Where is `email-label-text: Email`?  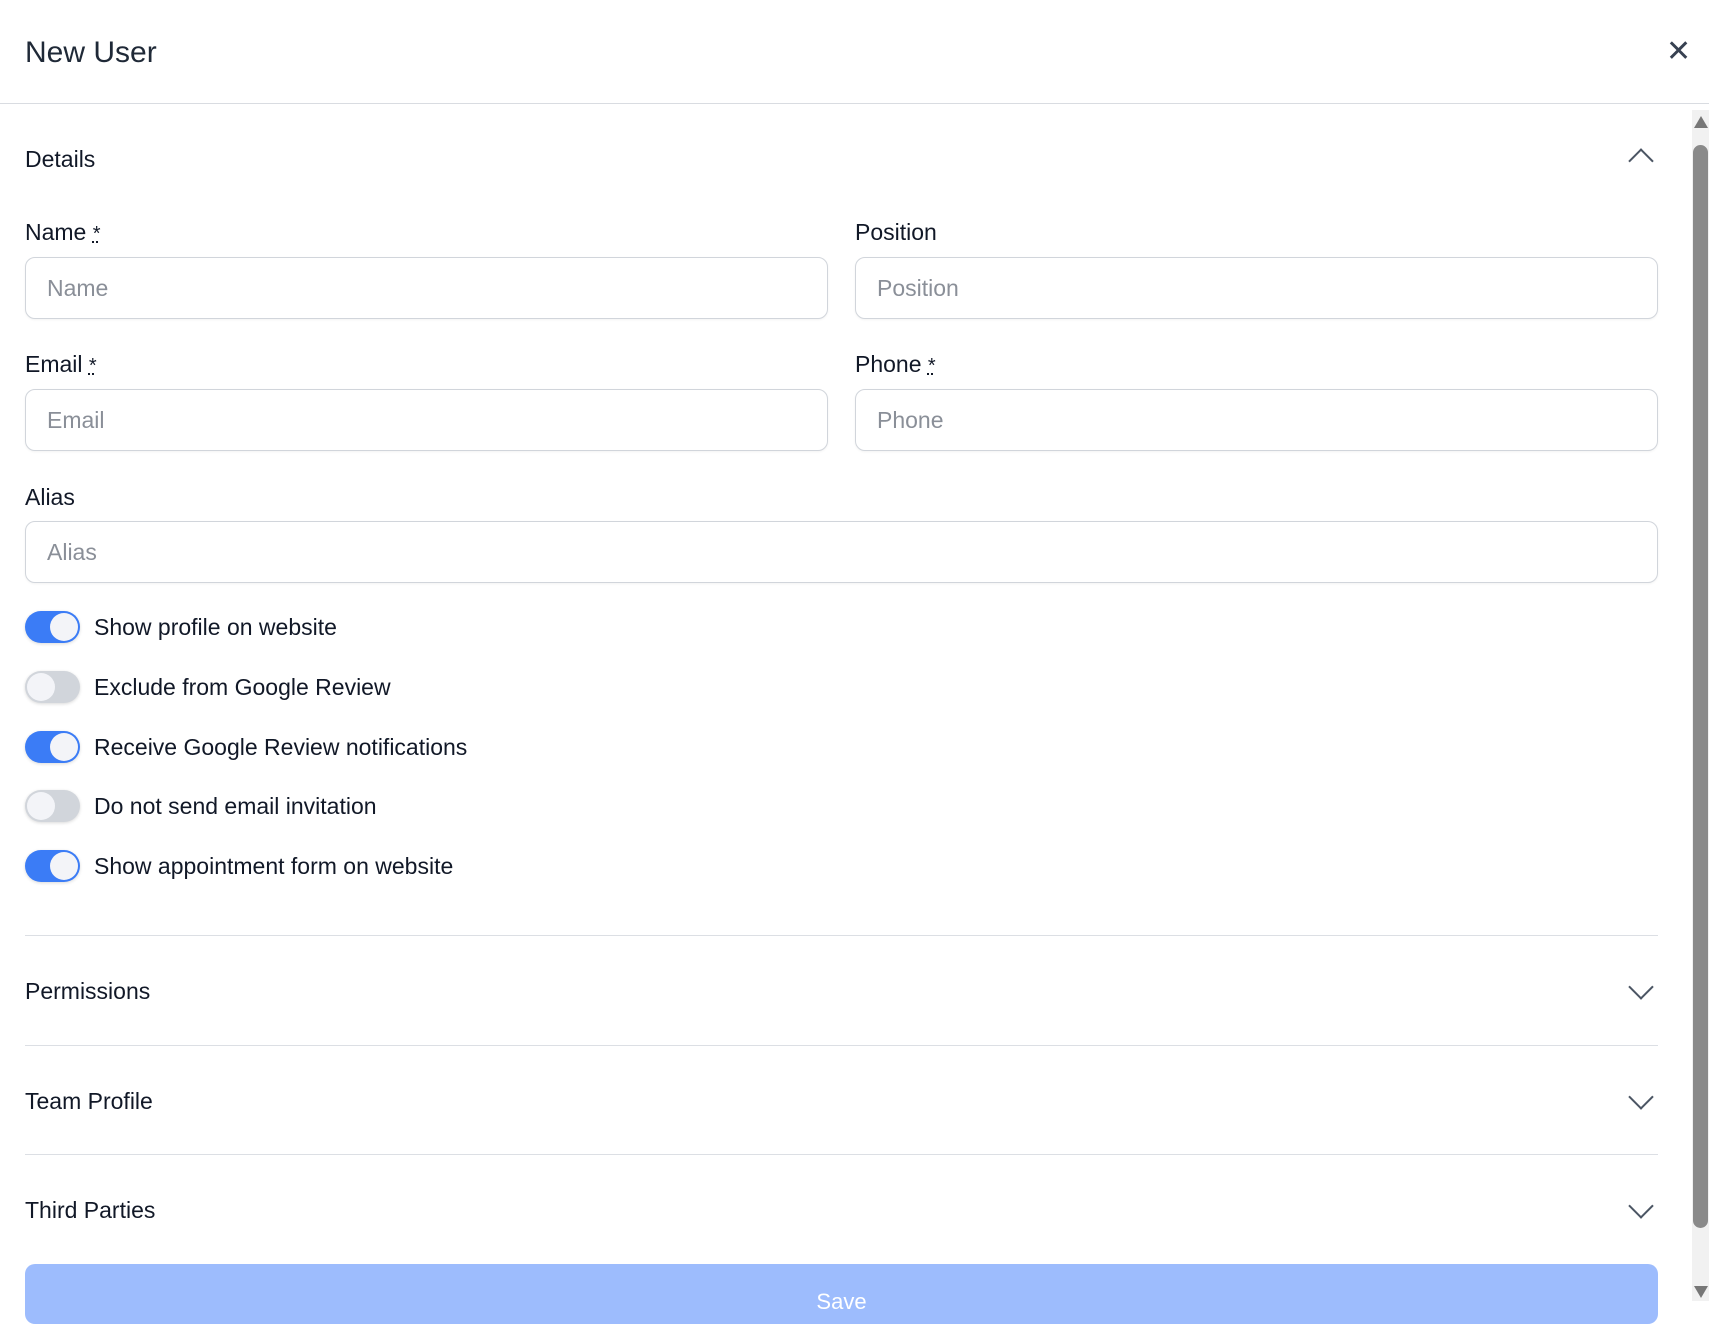 email-label-text: Email is located at coordinates (54, 364).